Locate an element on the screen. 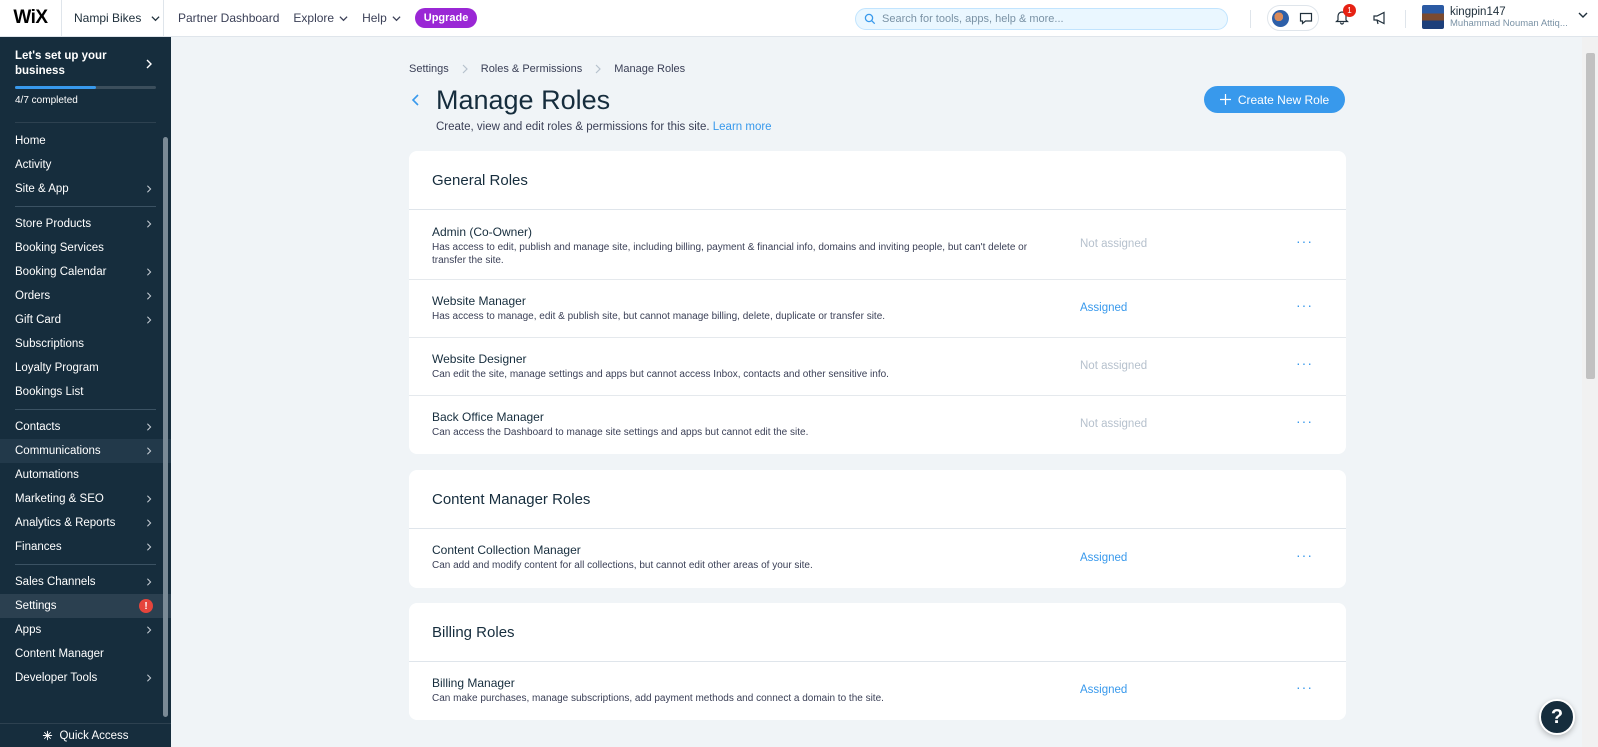 The width and height of the screenshot is (1598, 747). create-new-role-label: Create New Role is located at coordinates (1283, 99).